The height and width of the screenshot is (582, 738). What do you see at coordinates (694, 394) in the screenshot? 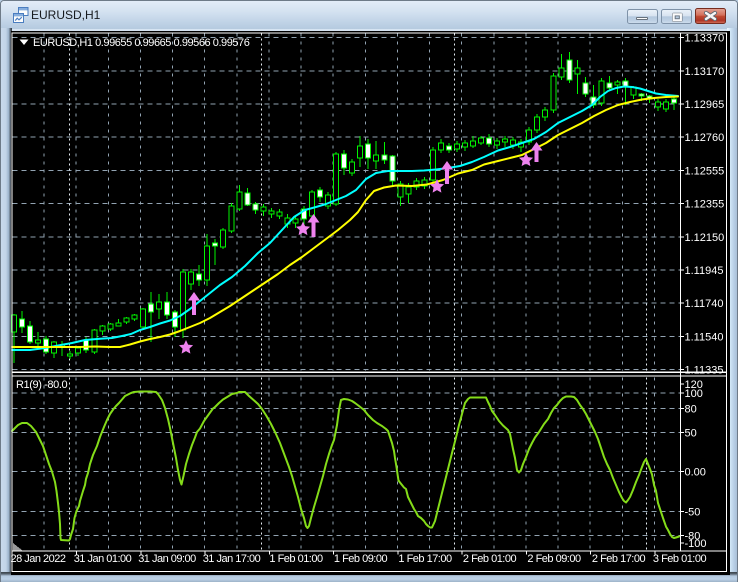
I see `svg-text: 100` at bounding box center [694, 394].